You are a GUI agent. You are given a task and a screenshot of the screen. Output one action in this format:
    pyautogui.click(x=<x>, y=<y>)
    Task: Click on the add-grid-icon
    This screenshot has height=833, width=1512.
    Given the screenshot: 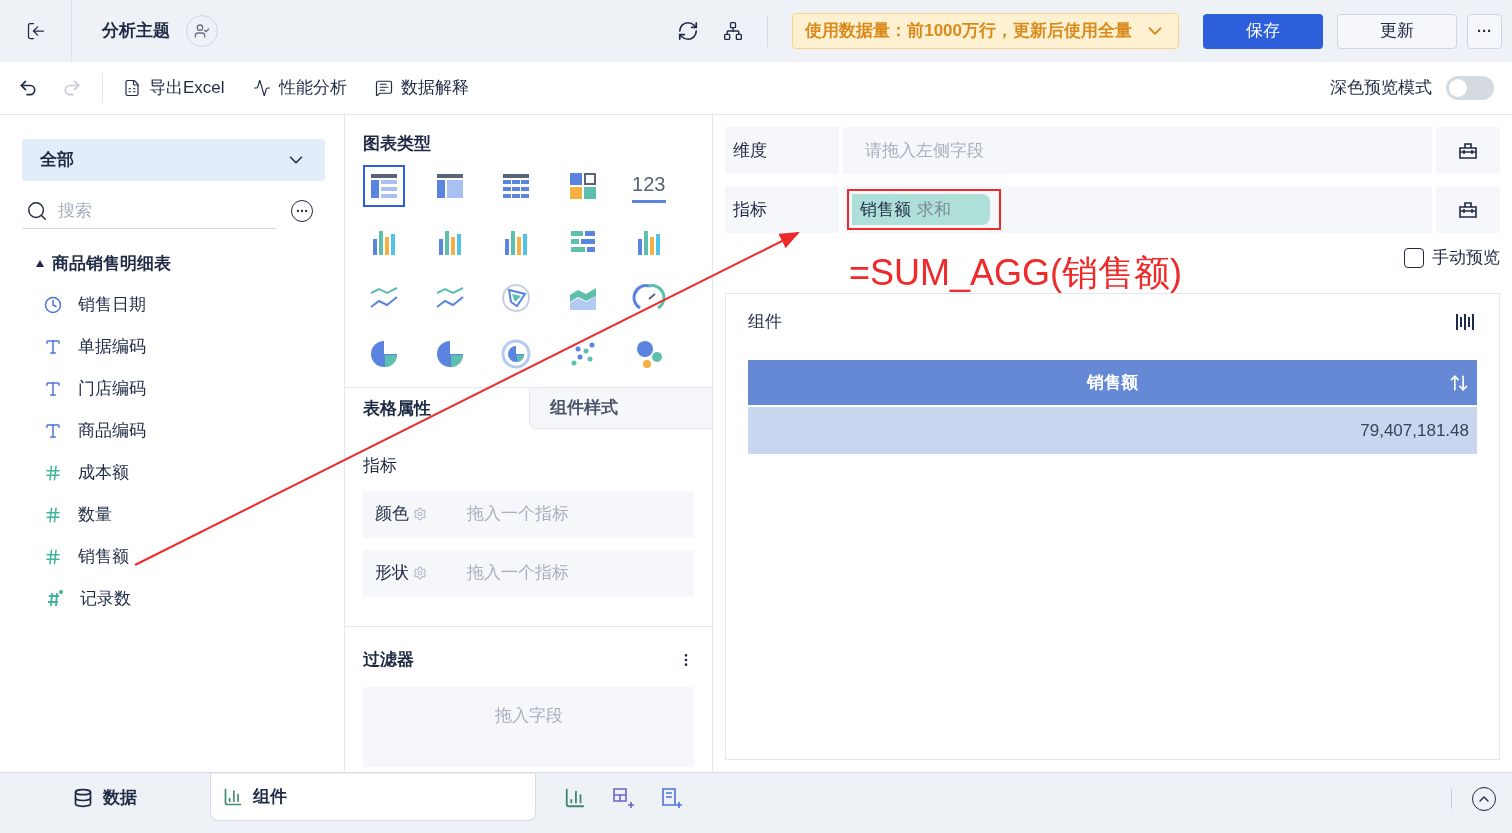 What is the action you would take?
    pyautogui.click(x=623, y=797)
    